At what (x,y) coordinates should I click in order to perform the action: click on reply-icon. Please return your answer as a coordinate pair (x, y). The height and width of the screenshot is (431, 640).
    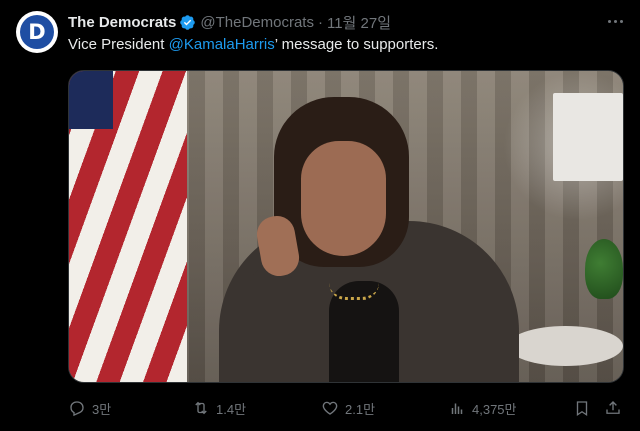
    Looking at the image, I should click on (77, 409).